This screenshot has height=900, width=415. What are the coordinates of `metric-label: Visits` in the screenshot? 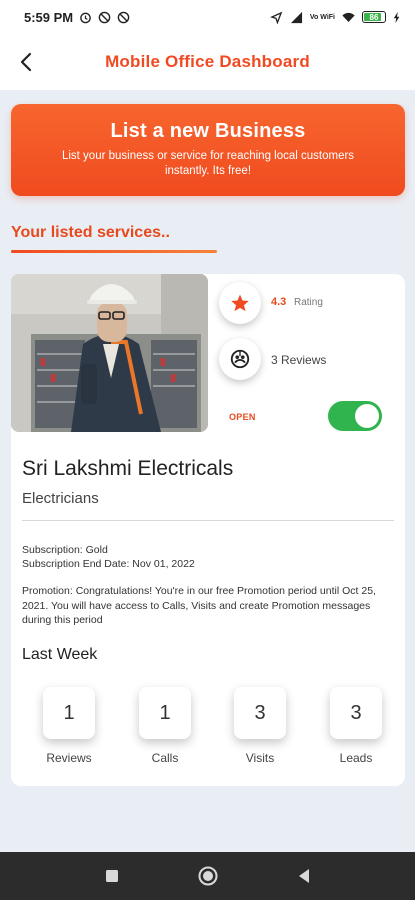 It's located at (260, 758).